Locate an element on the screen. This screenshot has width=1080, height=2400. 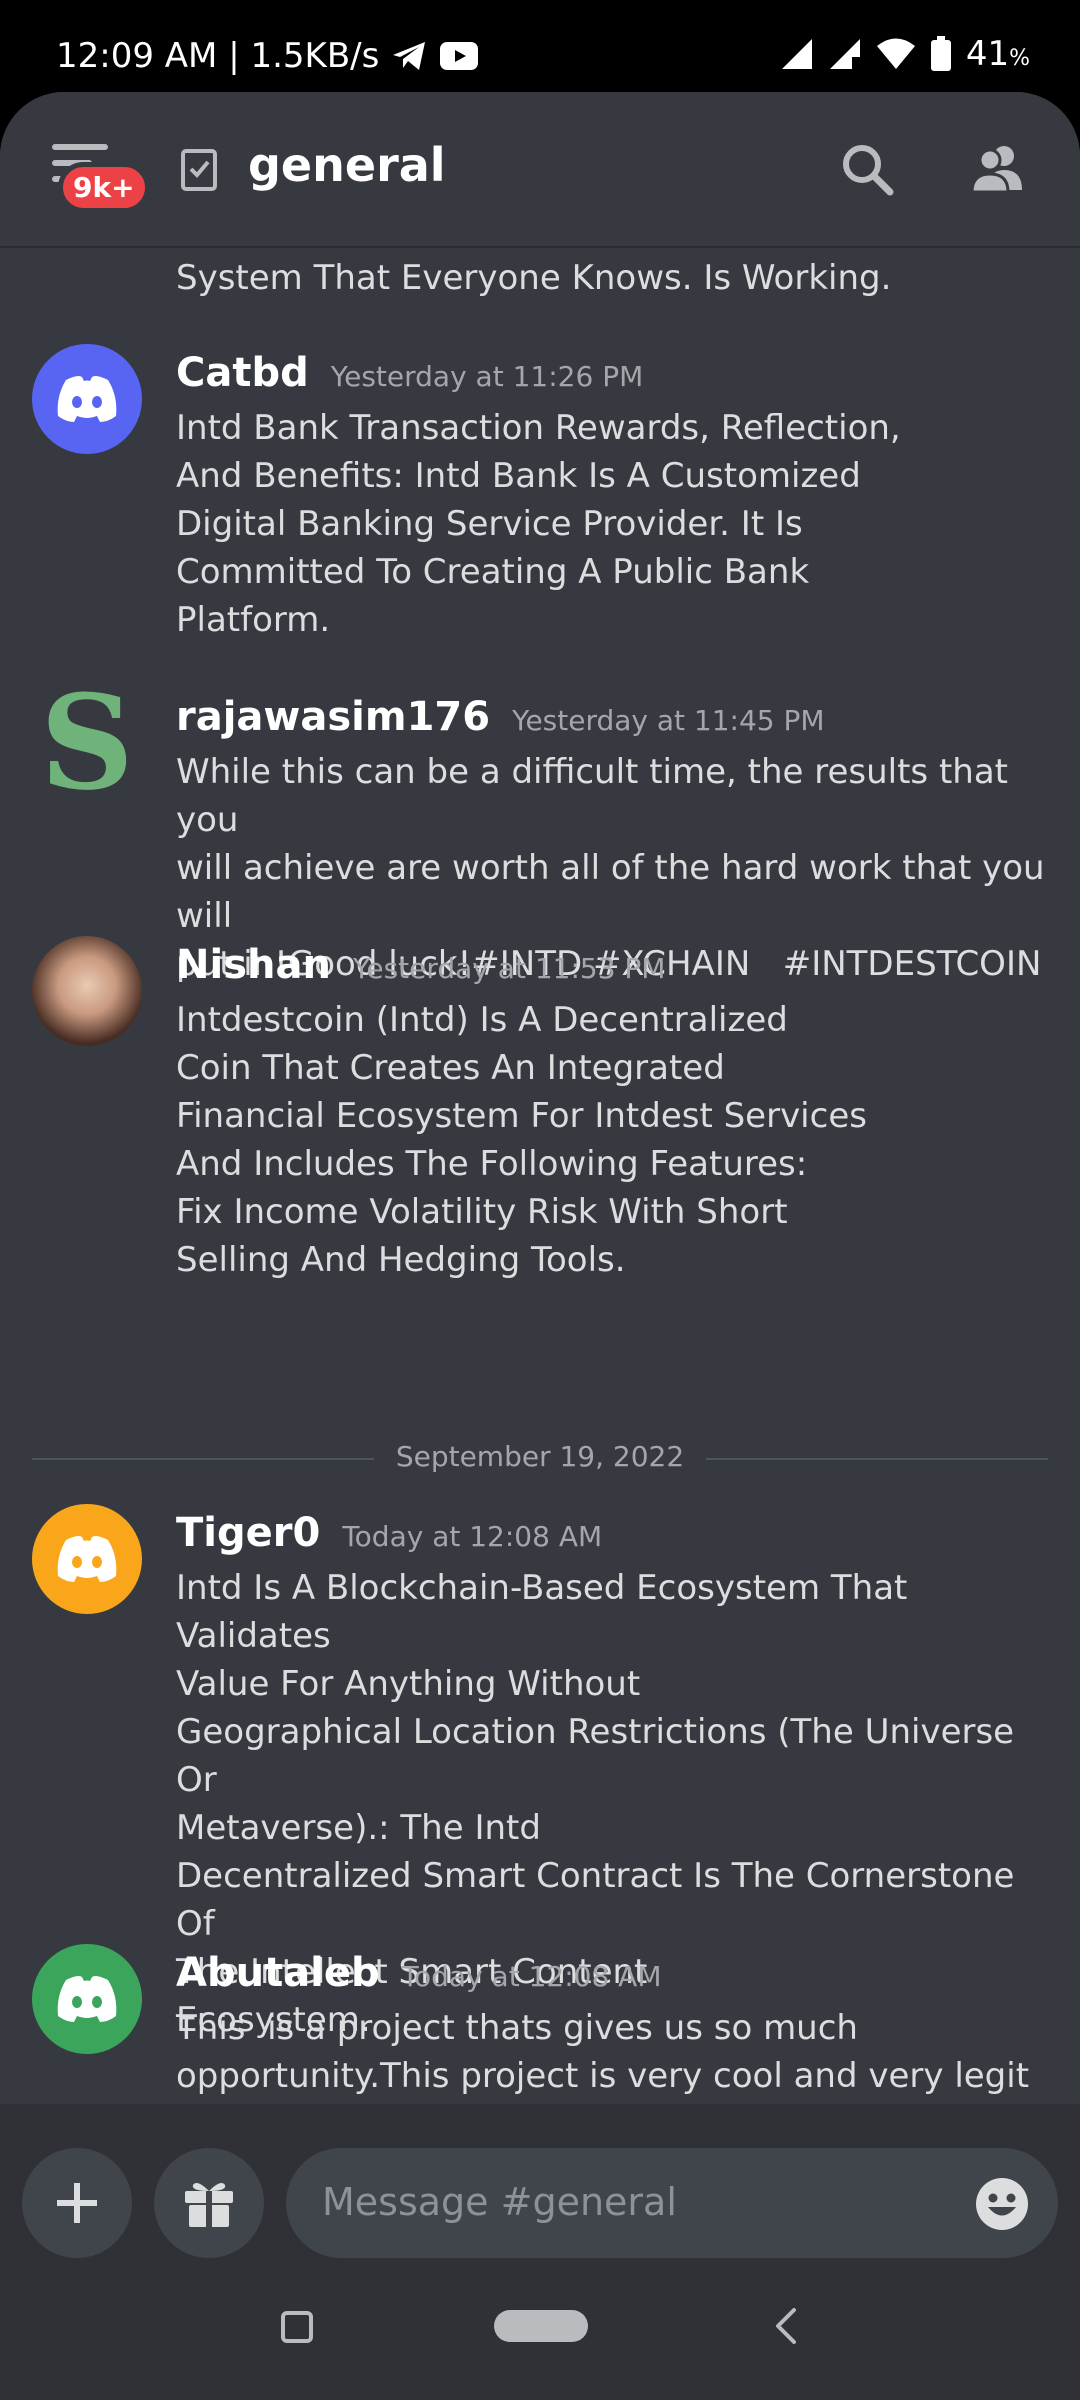
plus-icon is located at coordinates (77, 2203).